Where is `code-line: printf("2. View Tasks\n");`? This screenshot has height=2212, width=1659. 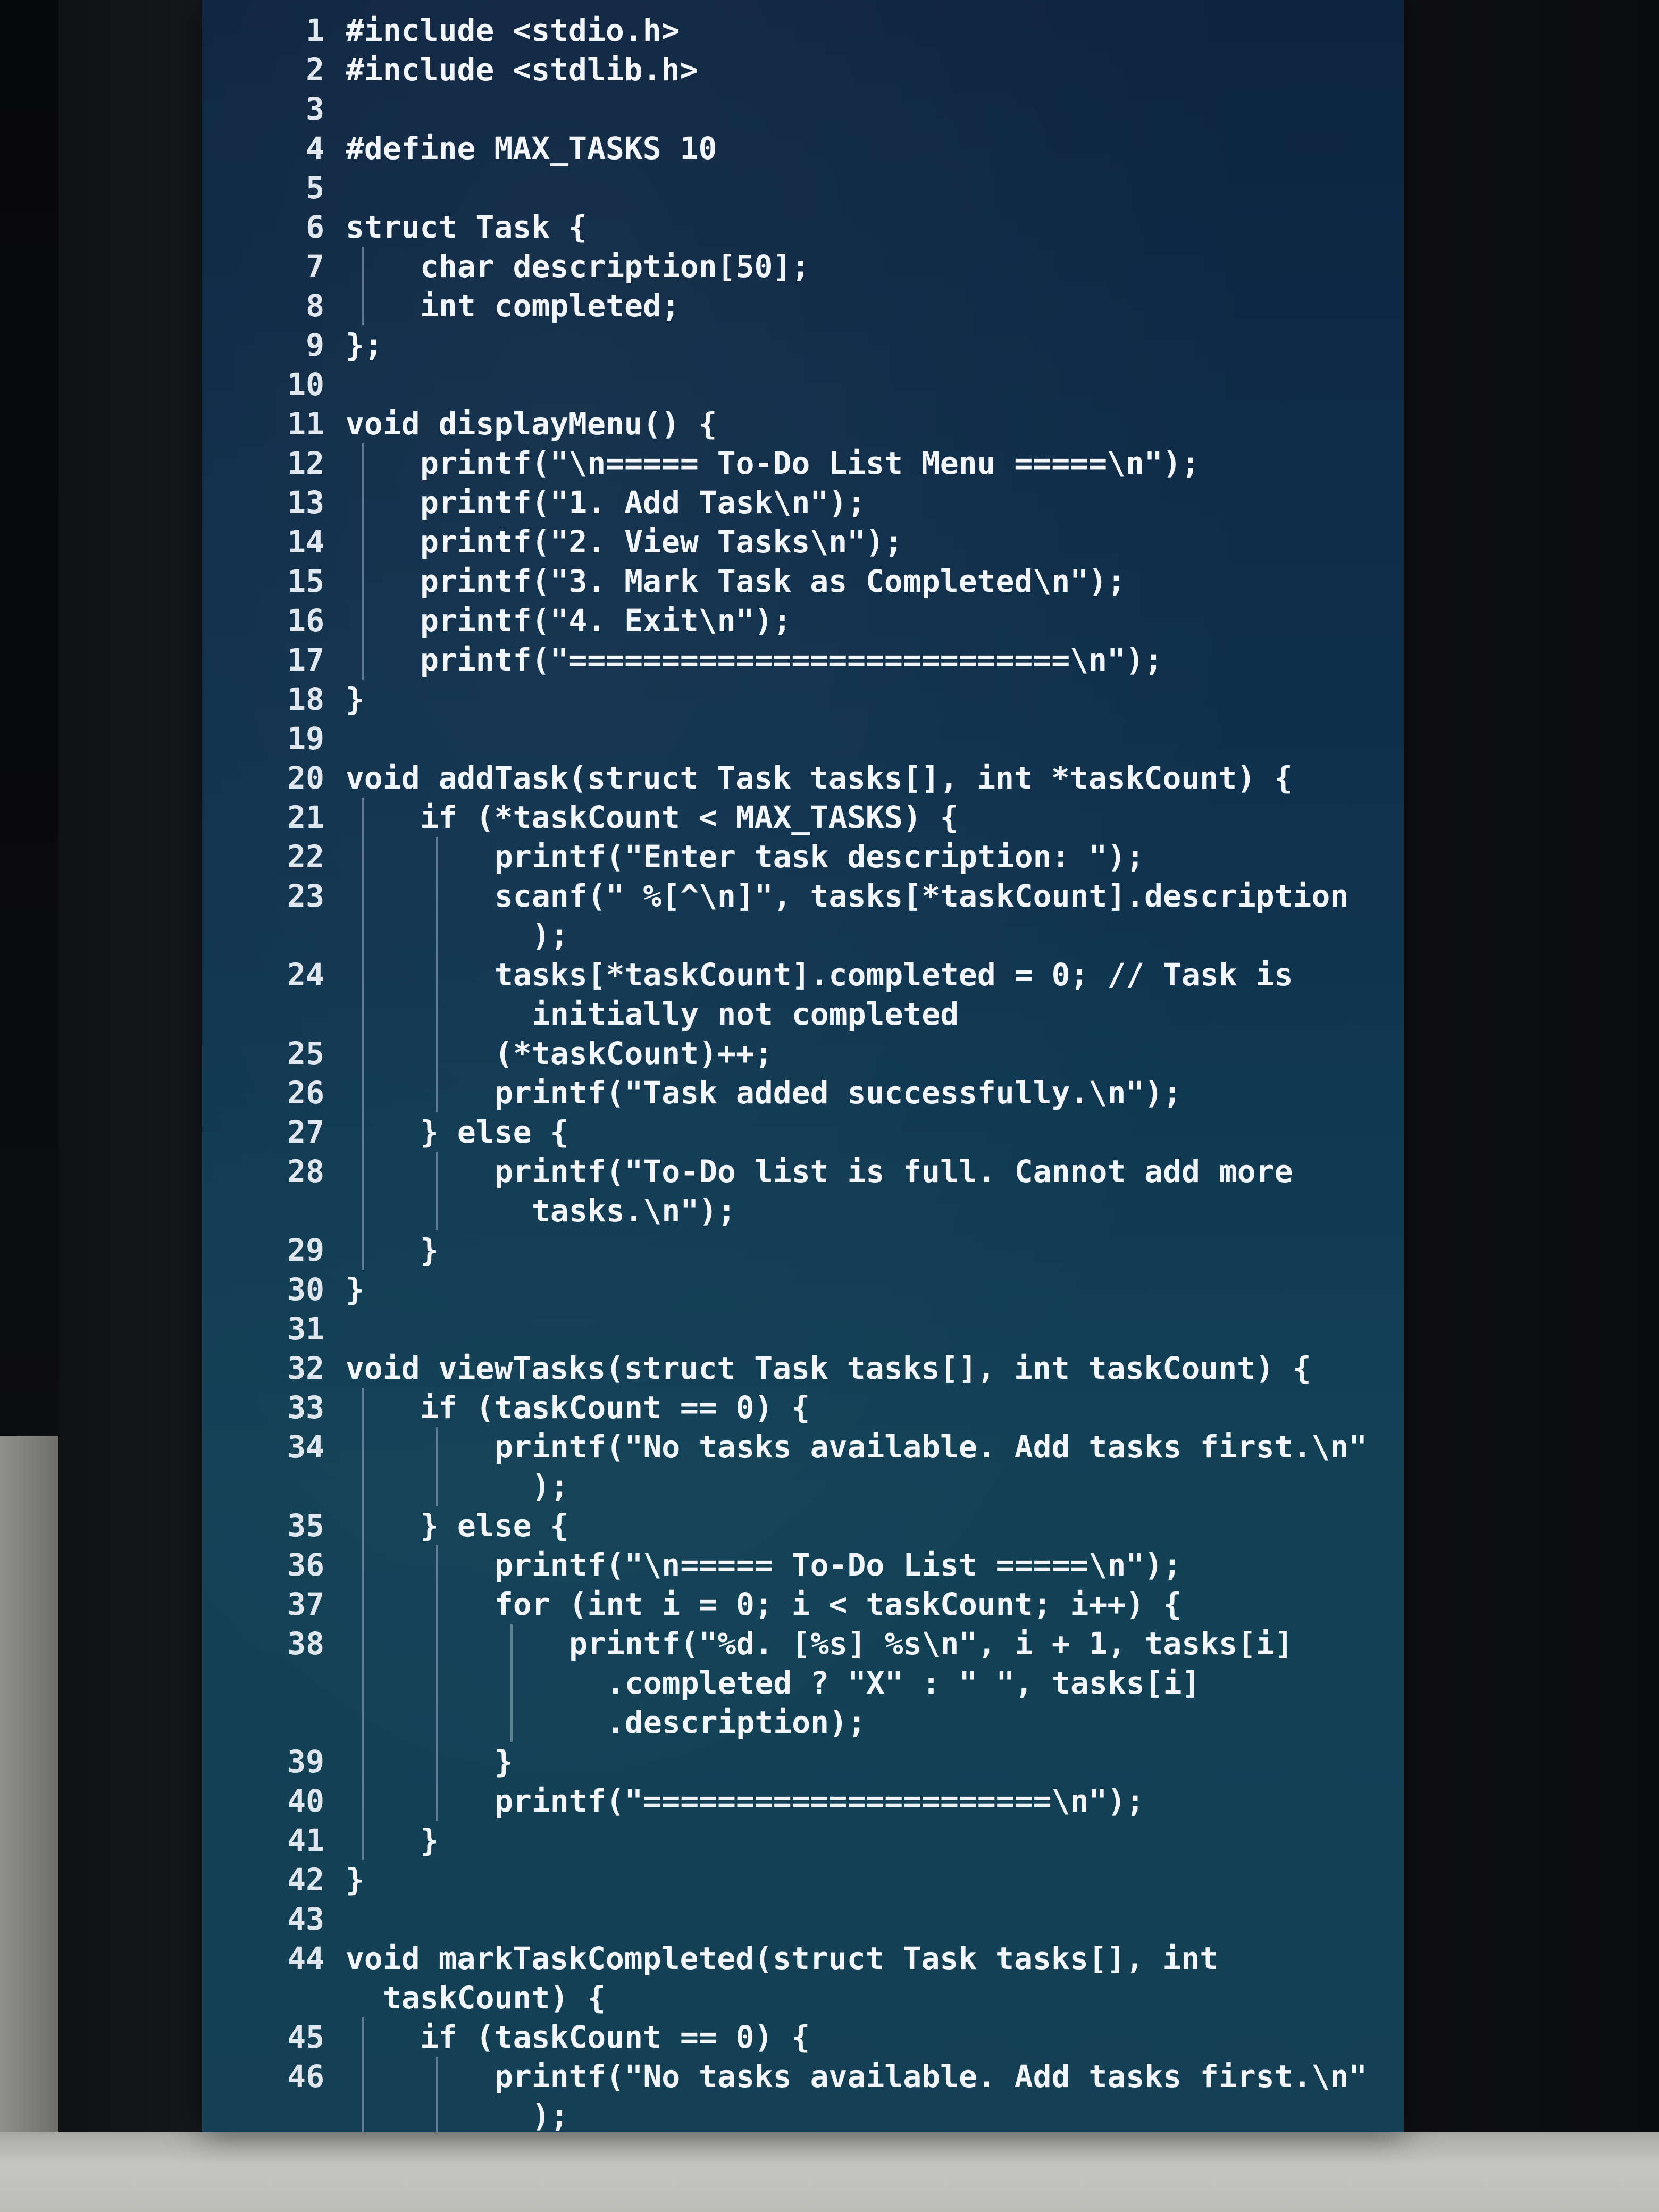 code-line: printf("2. View Tasks\n"); is located at coordinates (661, 542).